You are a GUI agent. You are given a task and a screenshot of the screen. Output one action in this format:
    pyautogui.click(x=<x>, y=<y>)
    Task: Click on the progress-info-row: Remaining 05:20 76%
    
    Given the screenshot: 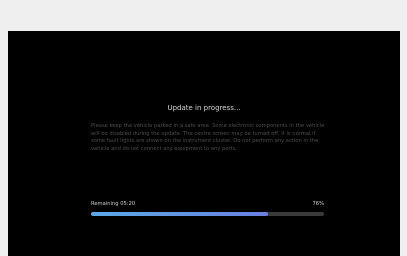 What is the action you would take?
    pyautogui.click(x=207, y=204)
    